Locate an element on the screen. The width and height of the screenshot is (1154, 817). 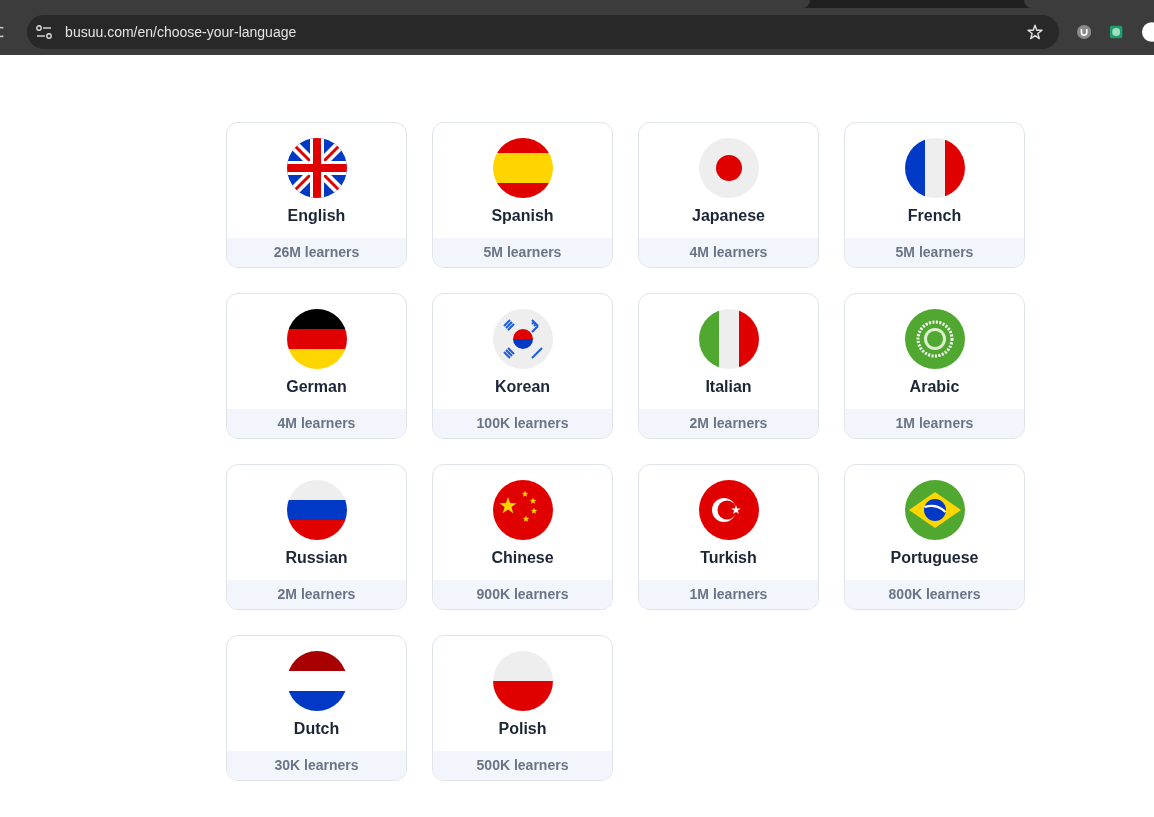
language-name: English is located at coordinates (316, 216).